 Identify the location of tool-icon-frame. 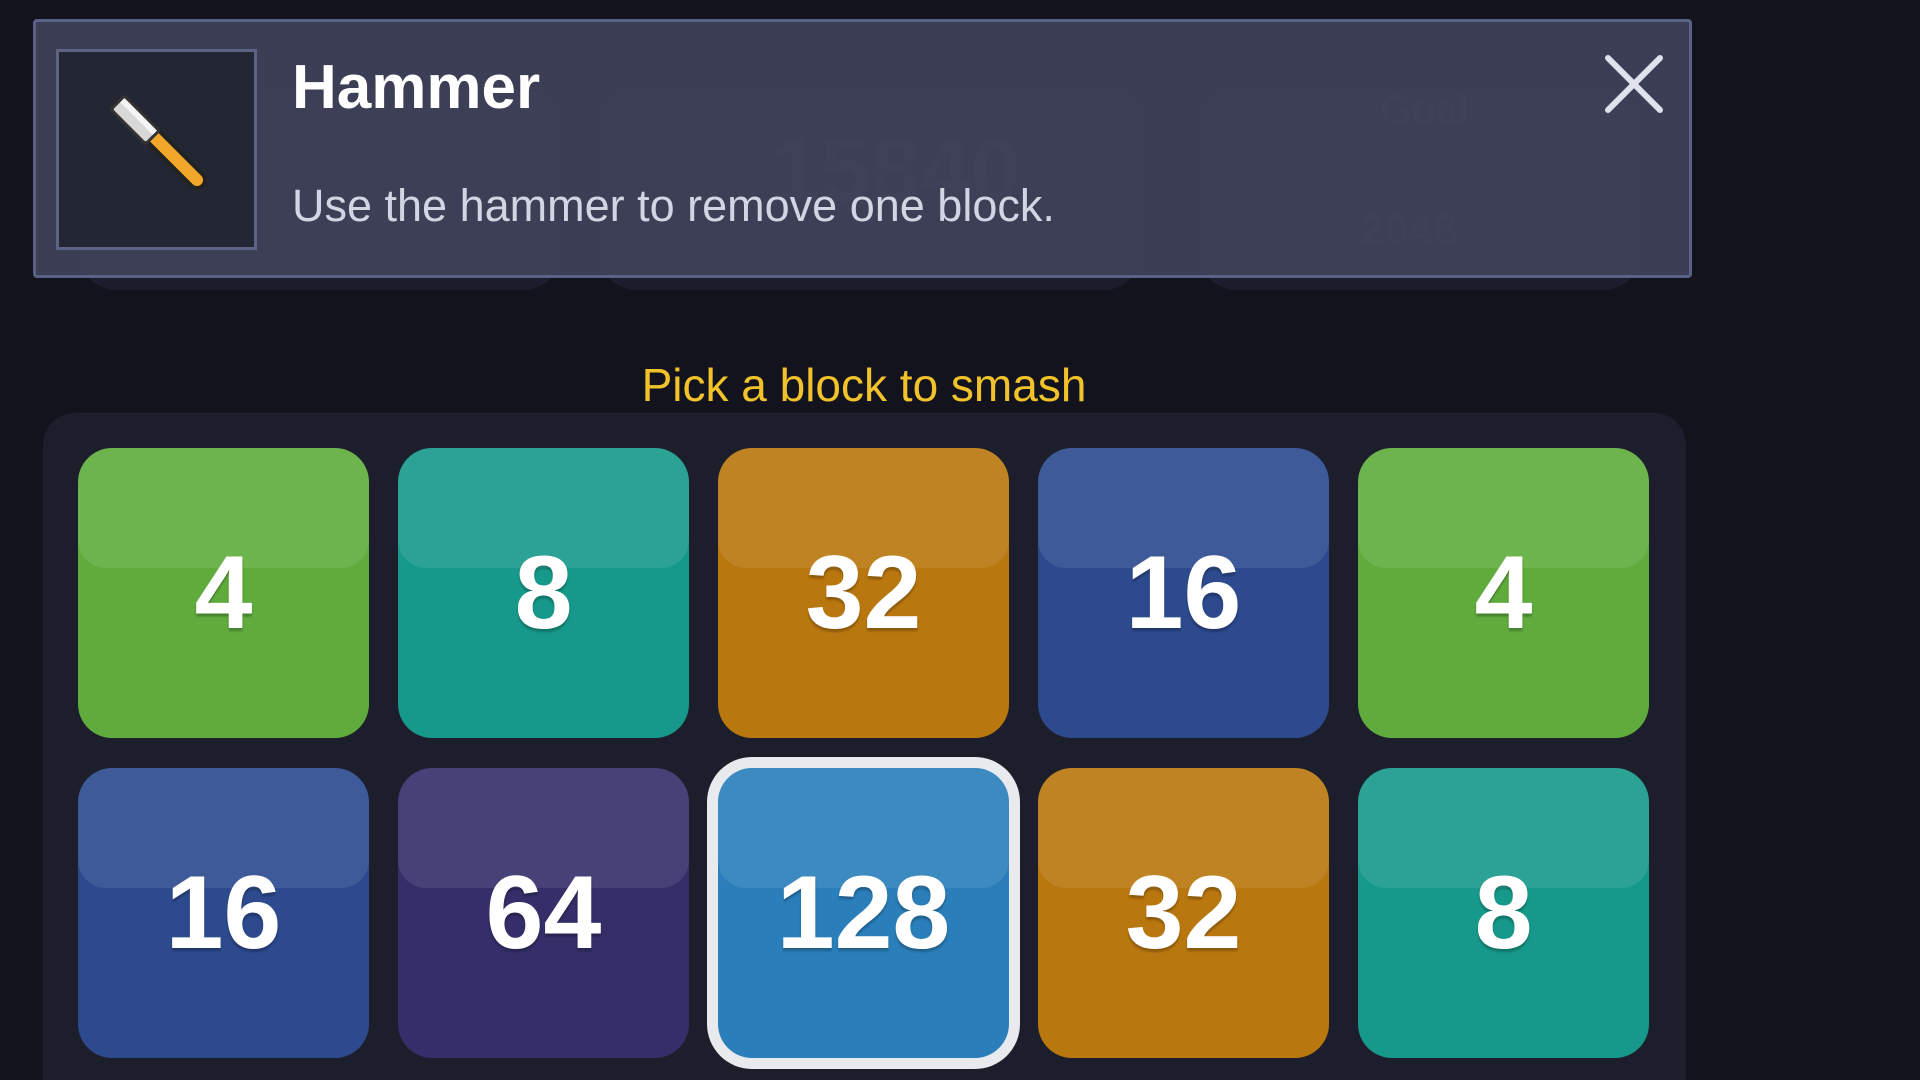
(156, 149).